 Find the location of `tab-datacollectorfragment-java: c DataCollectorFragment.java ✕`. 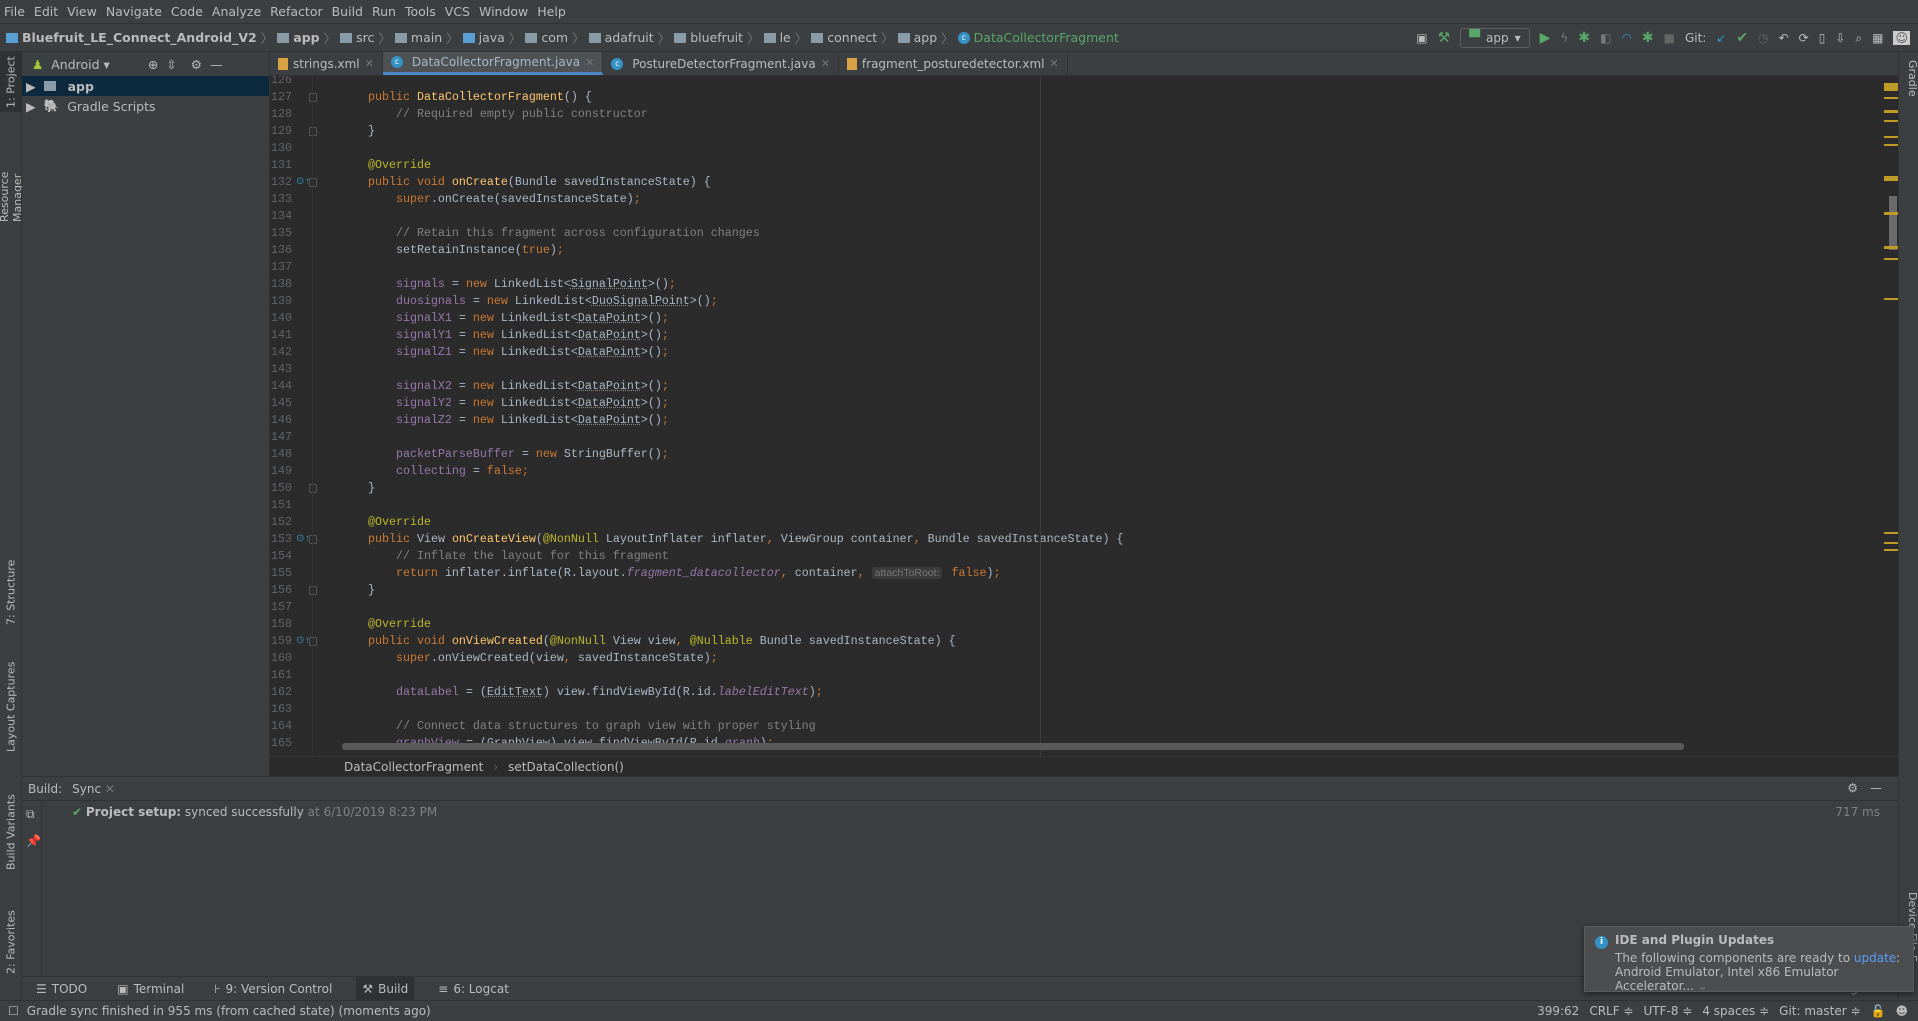

tab-datacollectorfragment-java: c DataCollectorFragment.java ✕ is located at coordinates (493, 63).